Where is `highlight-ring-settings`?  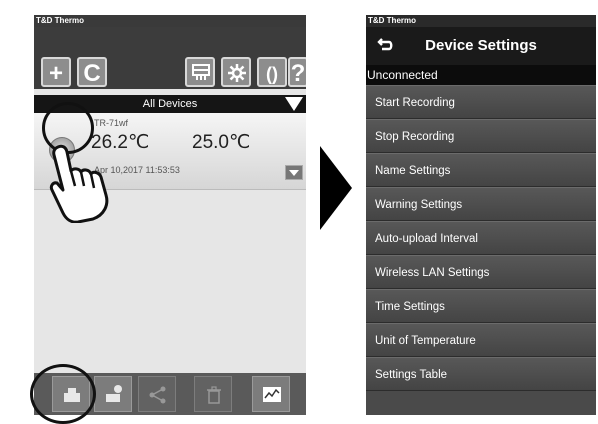
highlight-ring-settings is located at coordinates (63, 394).